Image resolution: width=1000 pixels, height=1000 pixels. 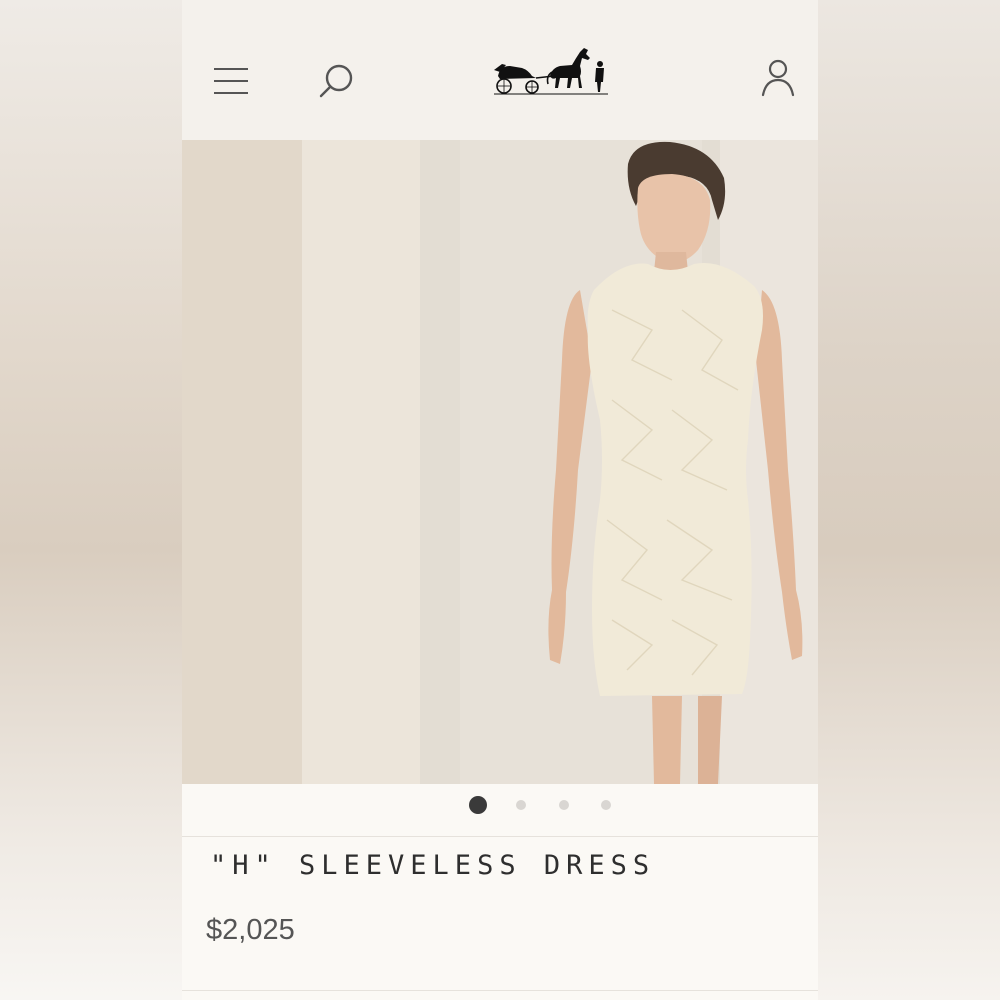 I want to click on section-divider, so click(x=500, y=836).